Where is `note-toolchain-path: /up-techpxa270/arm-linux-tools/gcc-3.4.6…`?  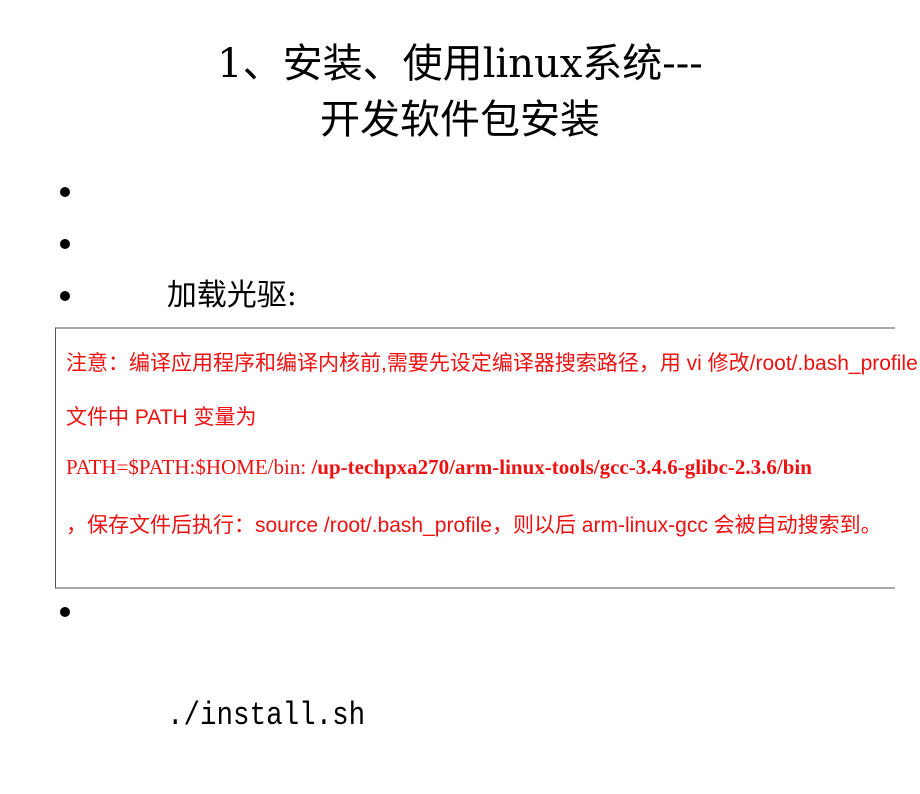
note-toolchain-path: /up-techpxa270/arm-linux-tools/gcc-3.4.6… is located at coordinates (561, 467).